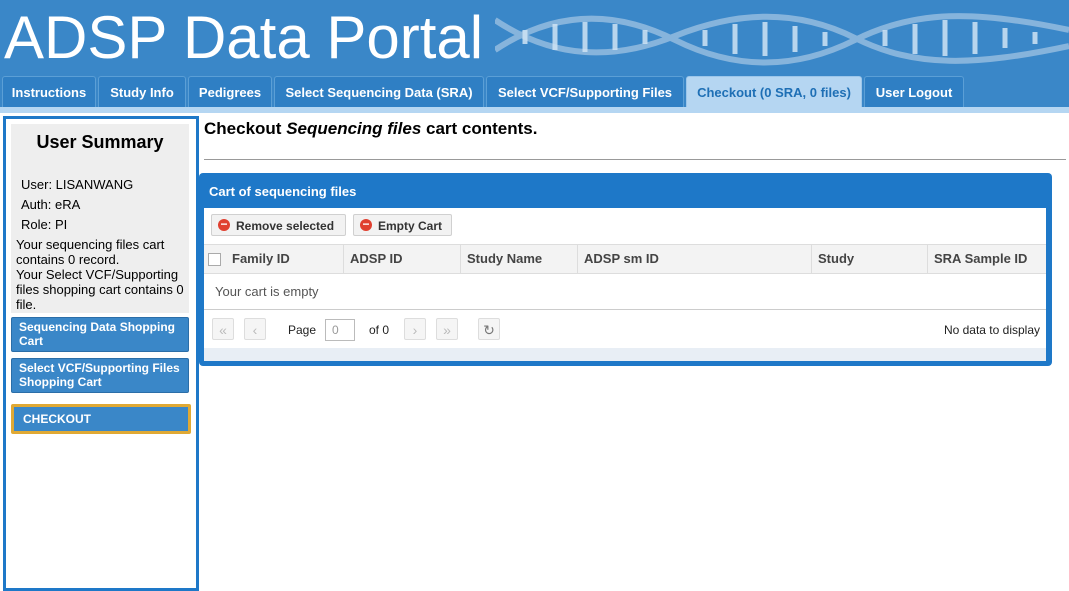  Describe the element at coordinates (302, 330) in the screenshot. I see `page-label: Page` at that location.